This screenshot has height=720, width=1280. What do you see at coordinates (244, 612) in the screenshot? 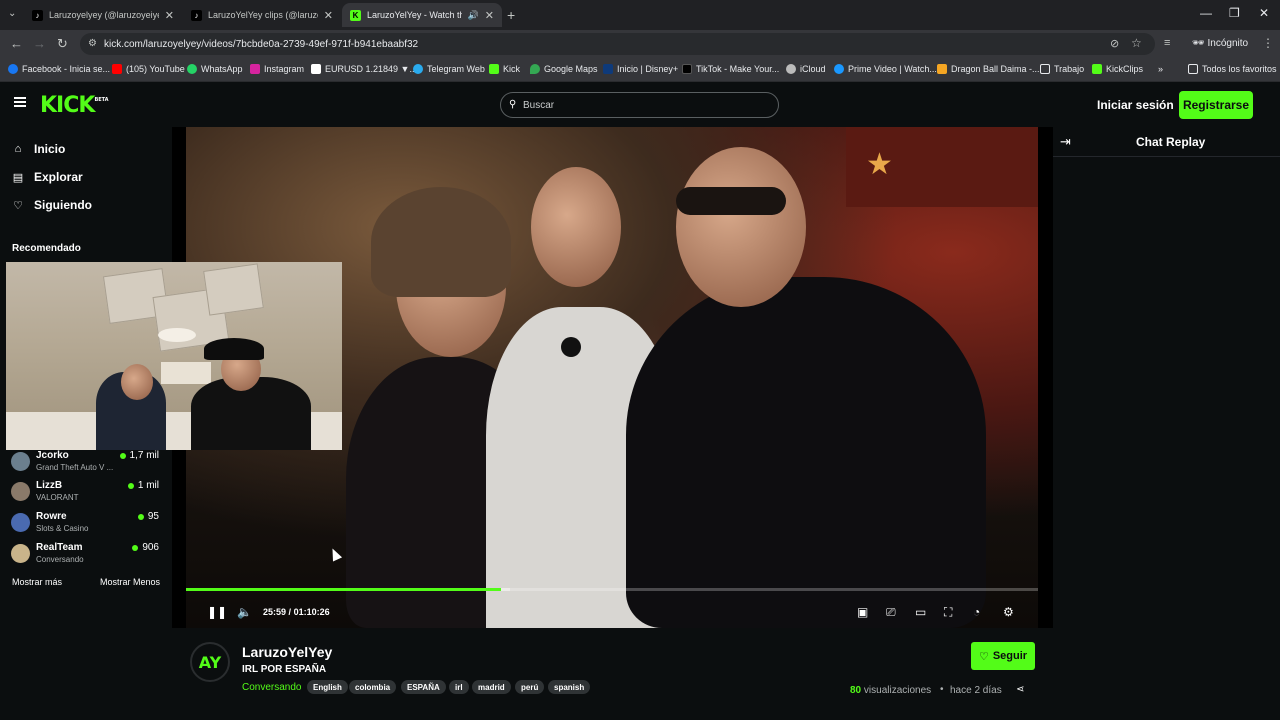
I see `volume-icon: 🔈` at bounding box center [244, 612].